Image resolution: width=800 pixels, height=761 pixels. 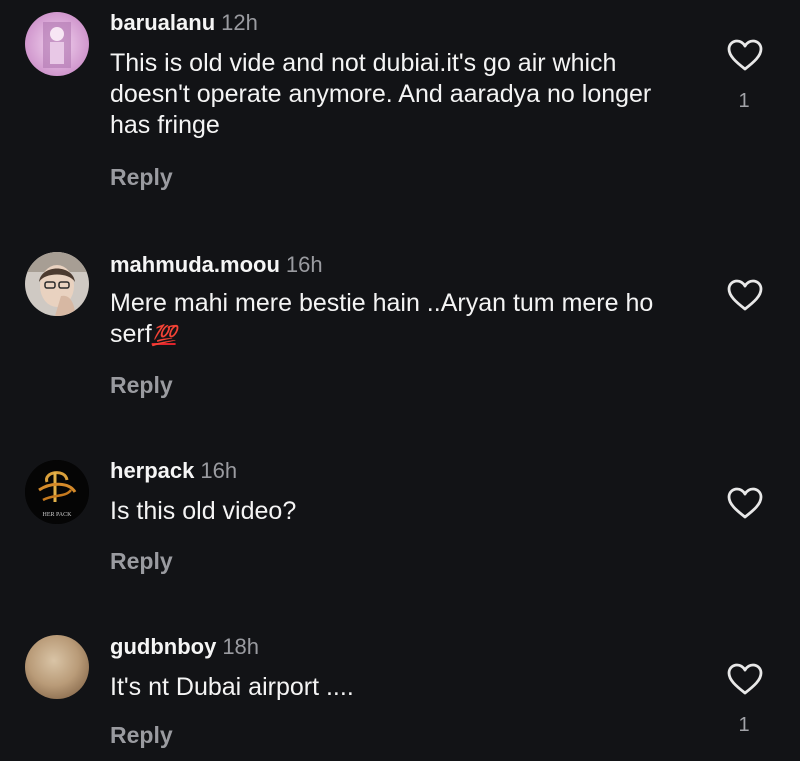 I want to click on brand-logo-text: HER PACK, so click(x=58, y=515).